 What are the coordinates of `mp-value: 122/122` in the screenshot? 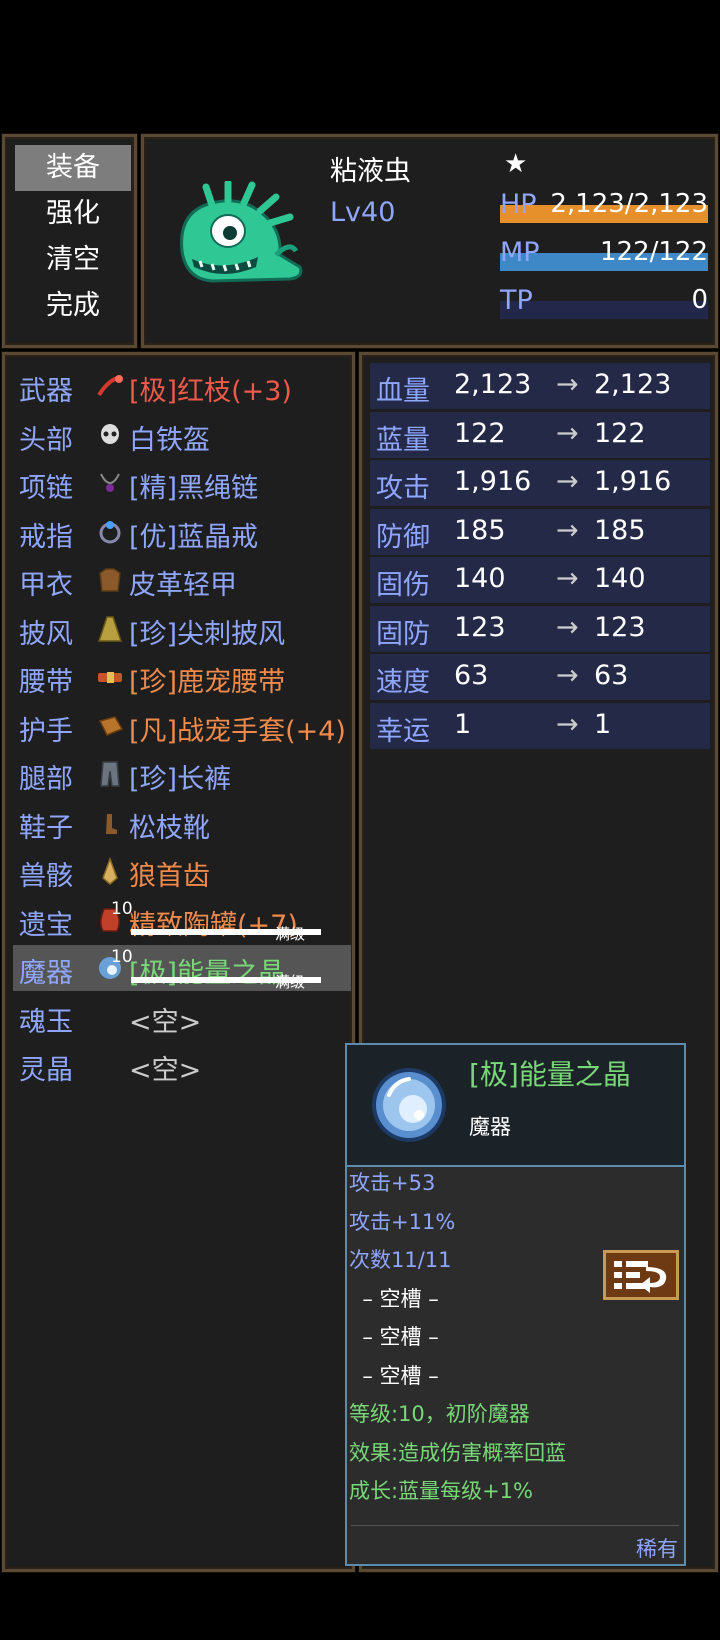 It's located at (653, 252).